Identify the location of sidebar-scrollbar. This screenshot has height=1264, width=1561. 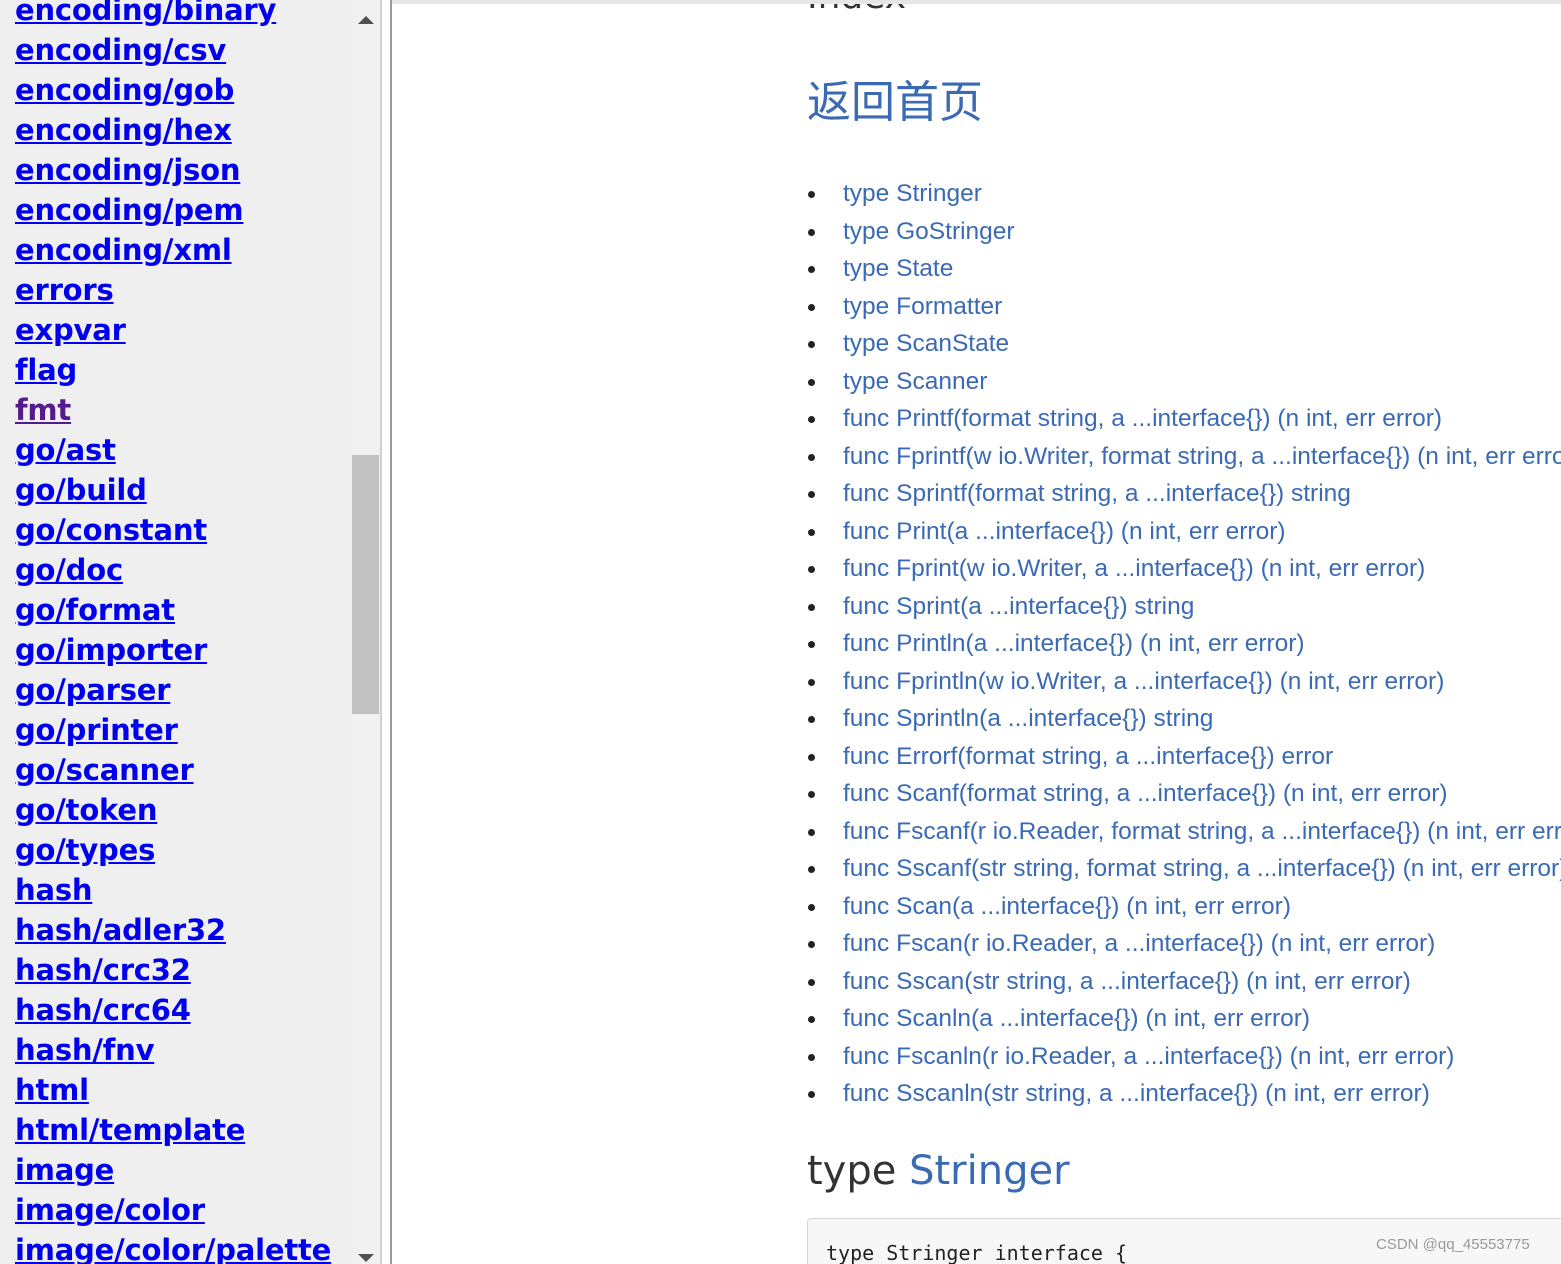
(366, 632).